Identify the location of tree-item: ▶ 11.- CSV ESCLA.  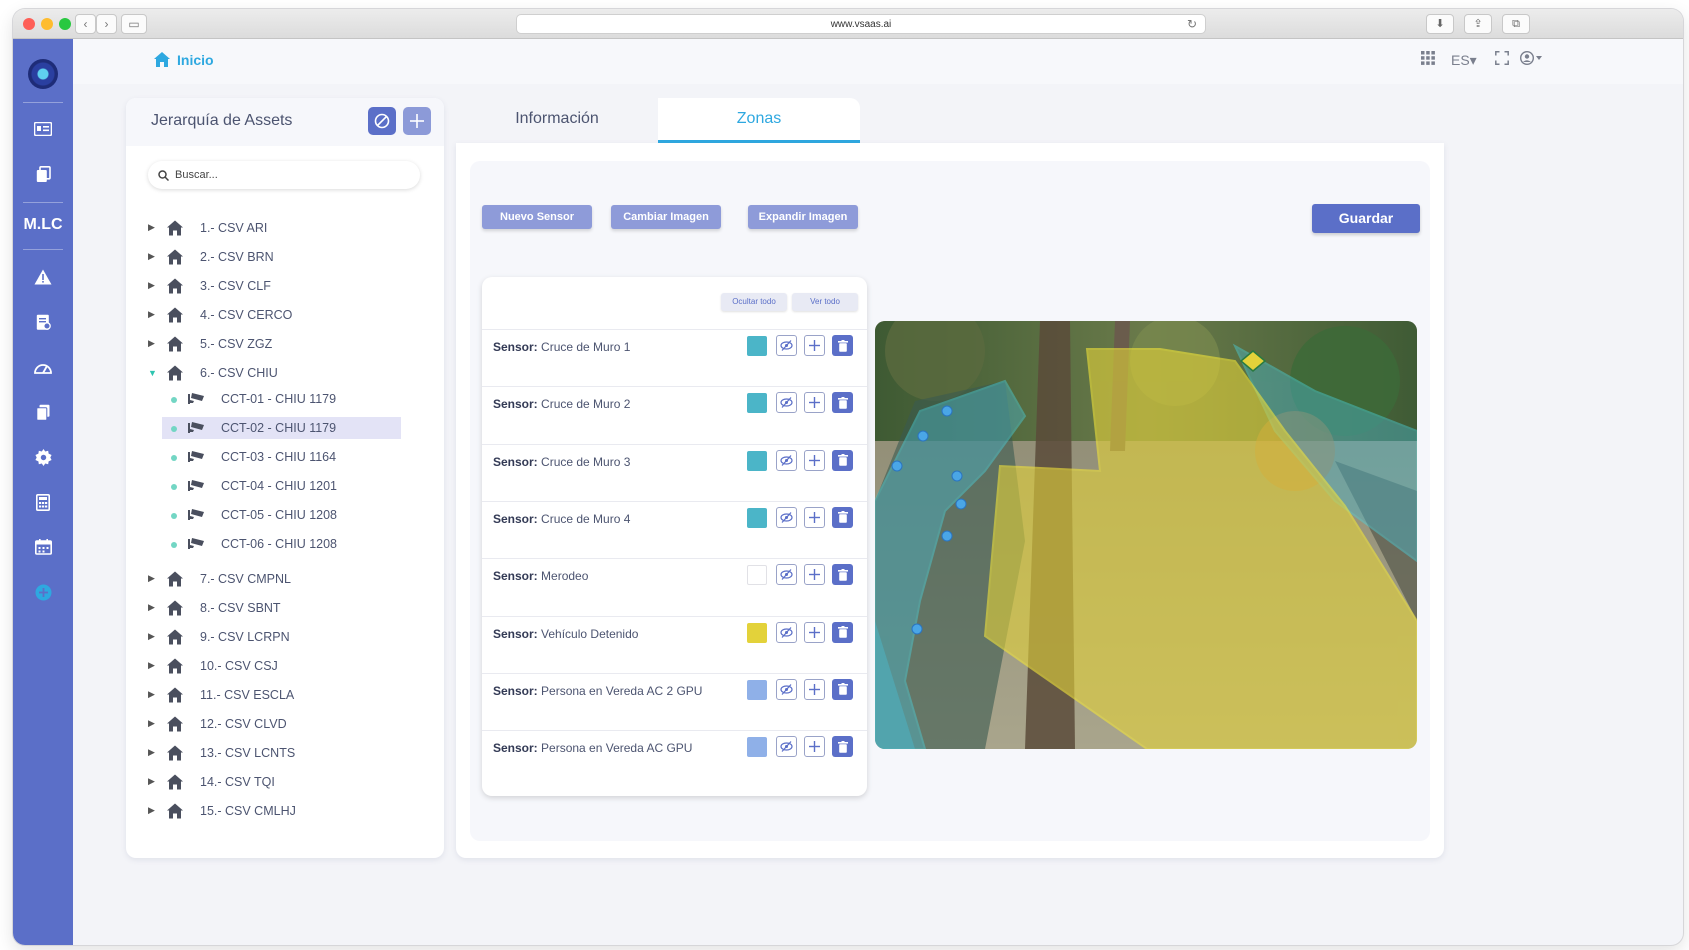
(285, 694).